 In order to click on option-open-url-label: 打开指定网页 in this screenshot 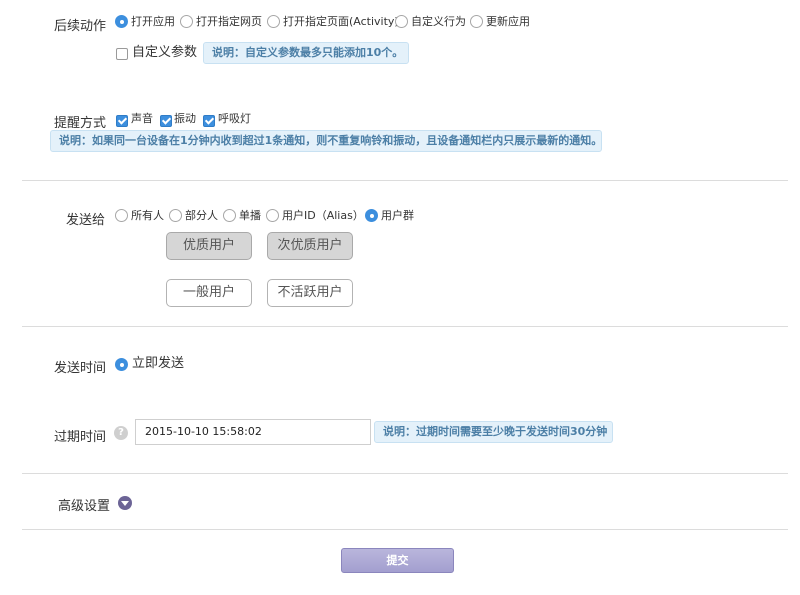, I will do `click(229, 21)`.